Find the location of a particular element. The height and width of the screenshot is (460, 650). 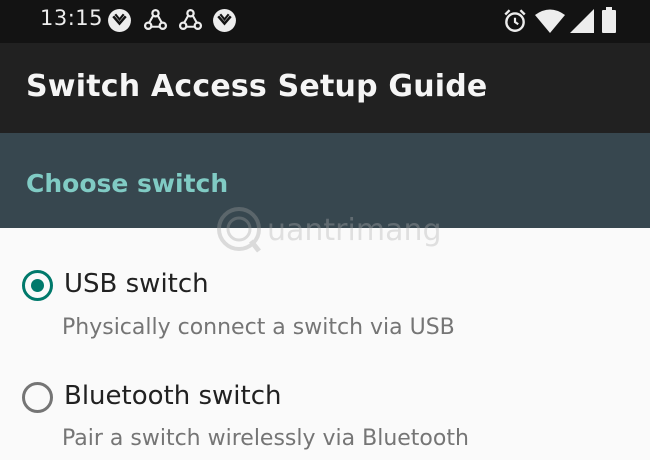

wifi-icon is located at coordinates (550, 21).